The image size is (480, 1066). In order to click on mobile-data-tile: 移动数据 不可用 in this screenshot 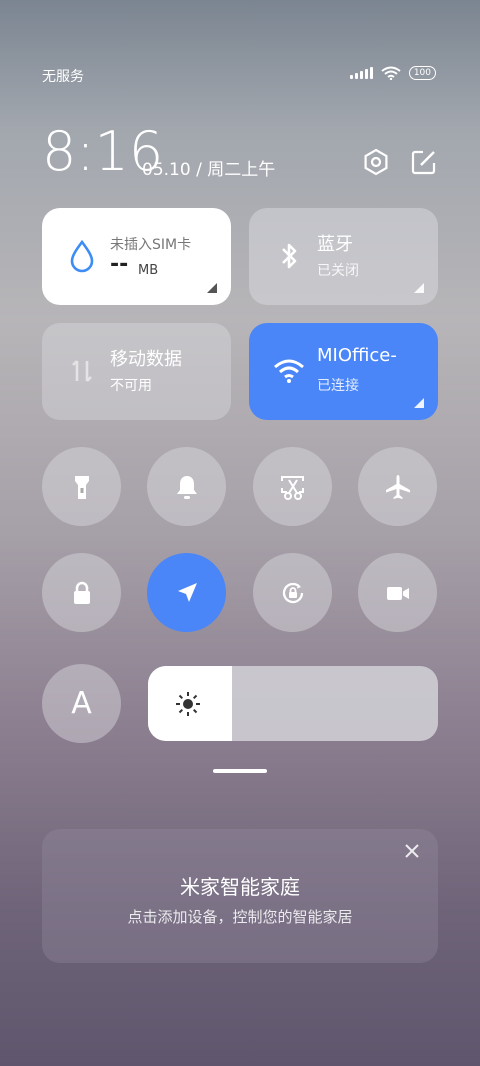, I will do `click(136, 371)`.